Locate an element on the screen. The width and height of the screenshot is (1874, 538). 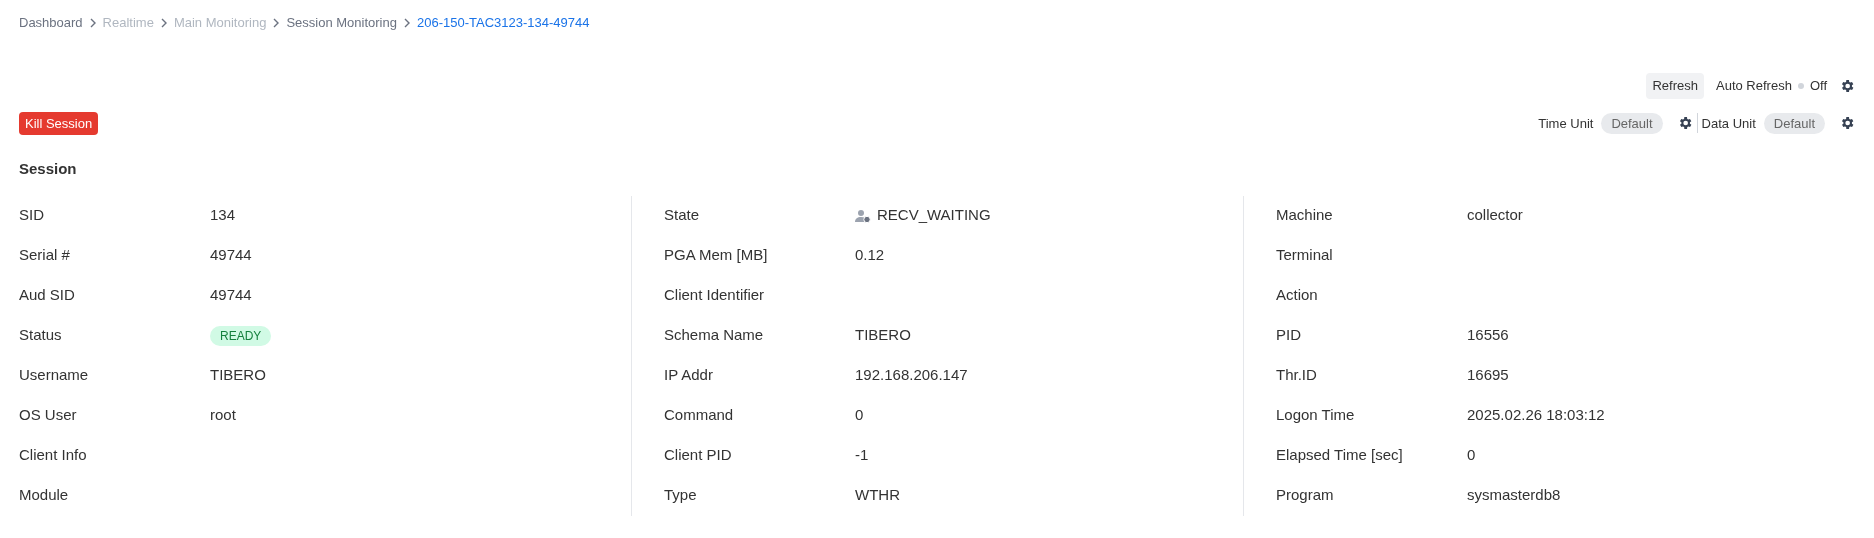
field-value: RECV_WAITING is located at coordinates (934, 215).